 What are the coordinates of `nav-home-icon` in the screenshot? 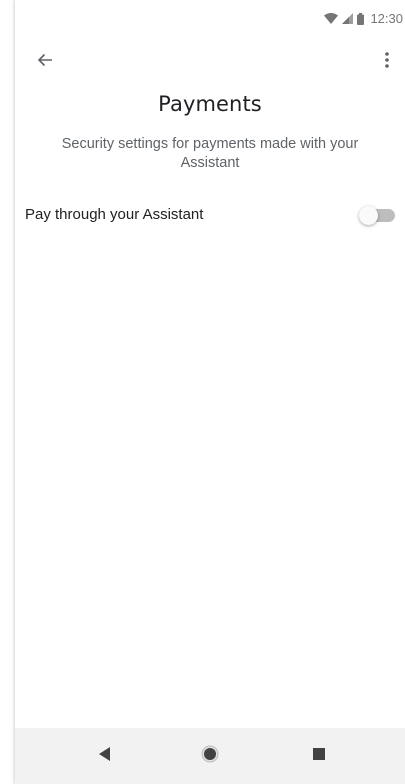 It's located at (210, 756).